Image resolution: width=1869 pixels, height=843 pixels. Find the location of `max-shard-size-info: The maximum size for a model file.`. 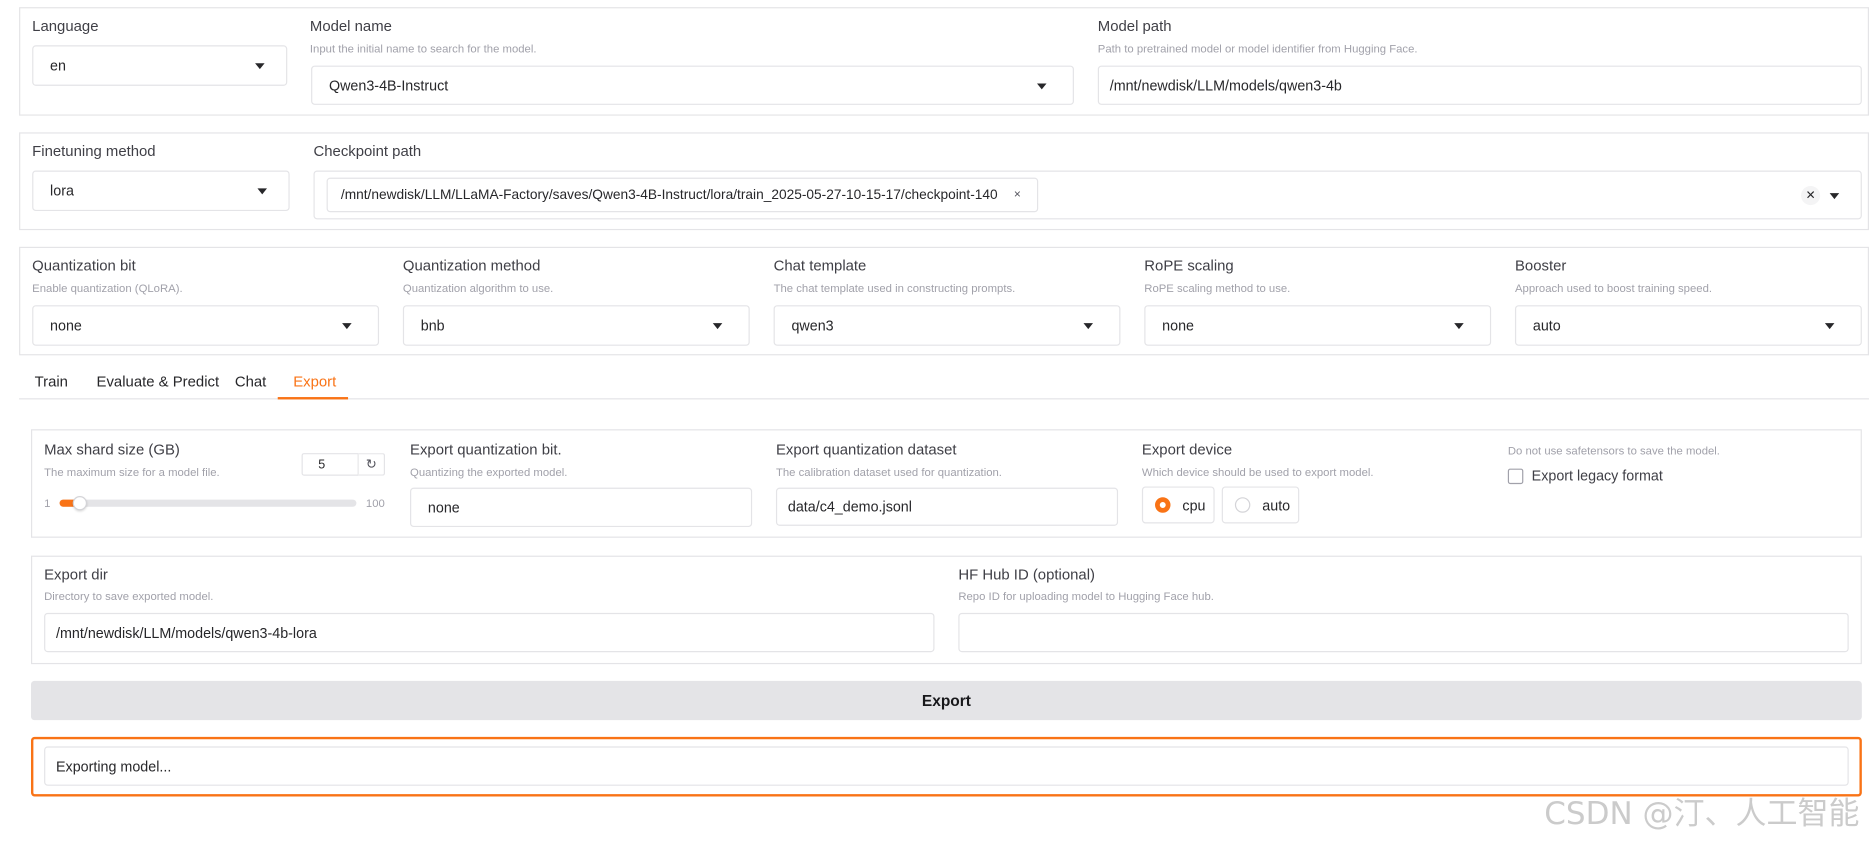

max-shard-size-info: The maximum size for a model file. is located at coordinates (132, 473).